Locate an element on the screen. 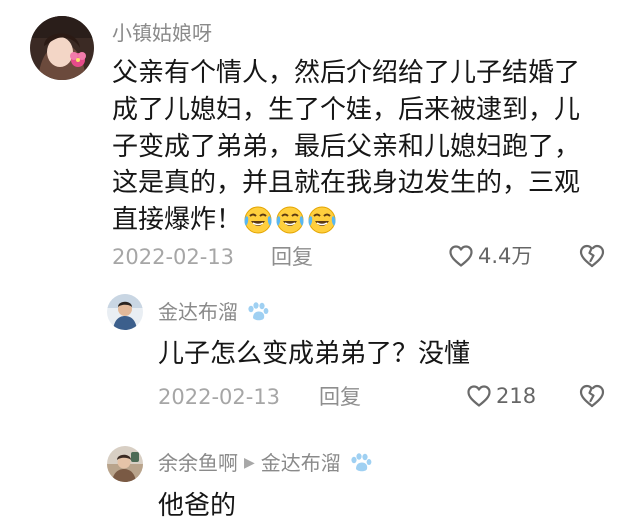  reply-to-username: 金达布溜 is located at coordinates (301, 463).